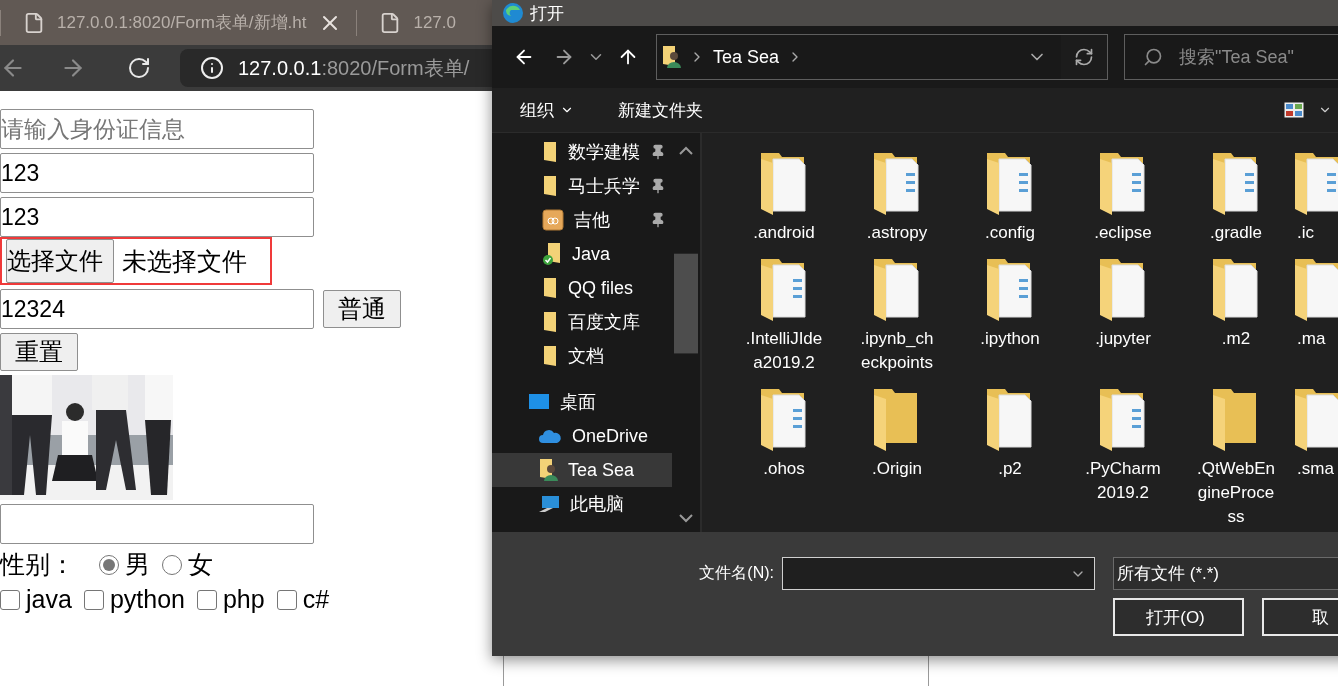 The height and width of the screenshot is (686, 1338). I want to click on nav-item: OneDrive, so click(582, 436).